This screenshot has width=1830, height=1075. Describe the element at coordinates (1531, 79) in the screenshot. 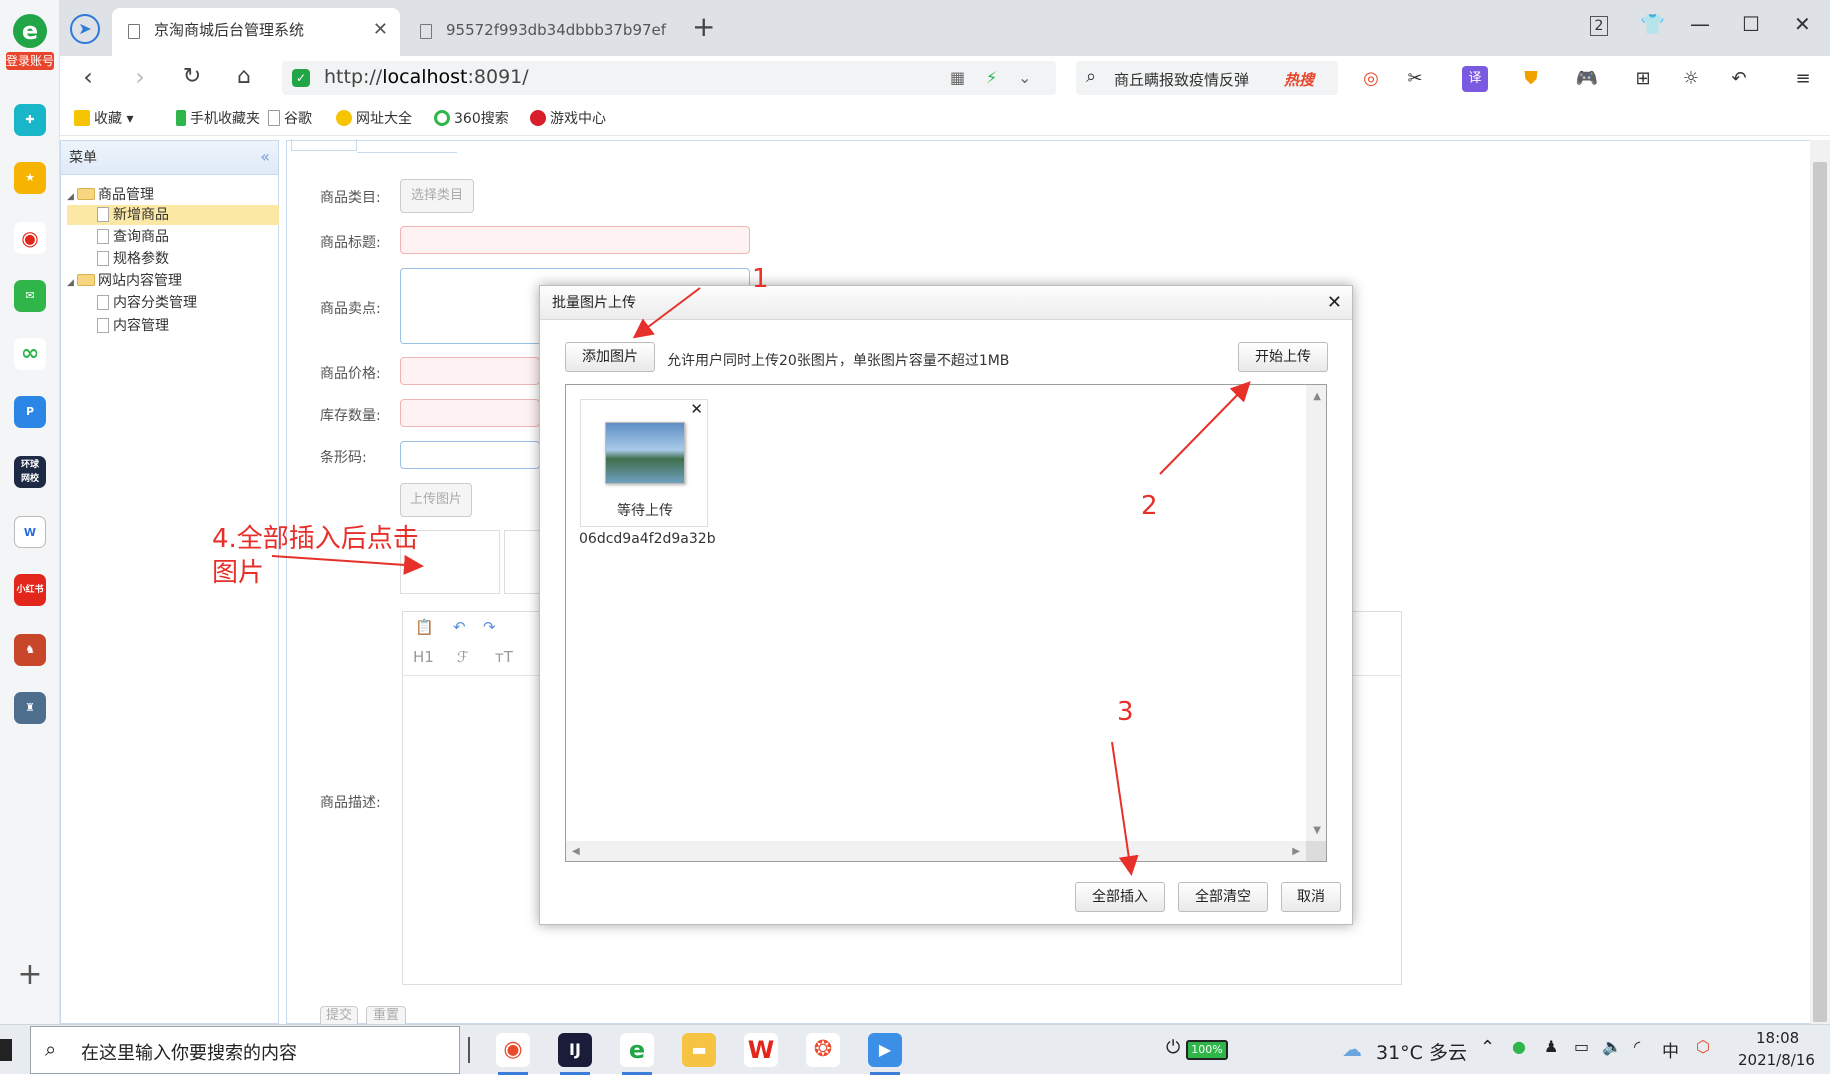

I see `shield-coin-icon: ⛊` at that location.